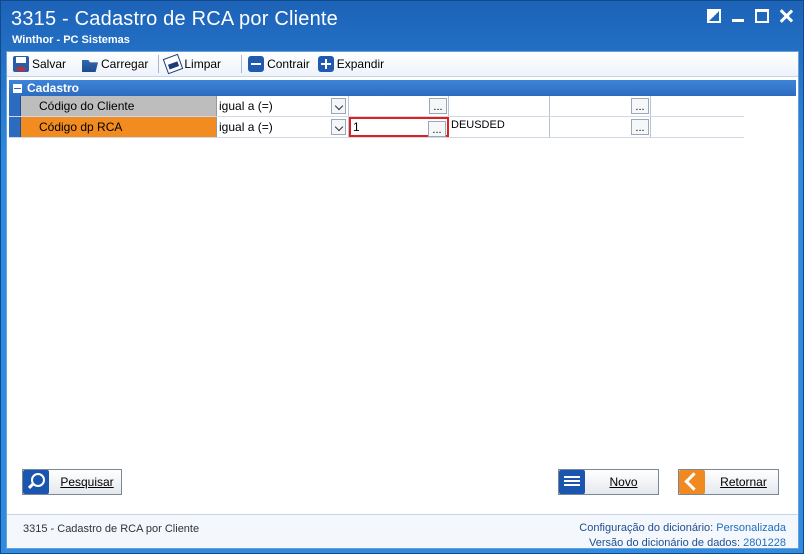  Describe the element at coordinates (288, 64) in the screenshot. I see `collapse-label: Contrair` at that location.